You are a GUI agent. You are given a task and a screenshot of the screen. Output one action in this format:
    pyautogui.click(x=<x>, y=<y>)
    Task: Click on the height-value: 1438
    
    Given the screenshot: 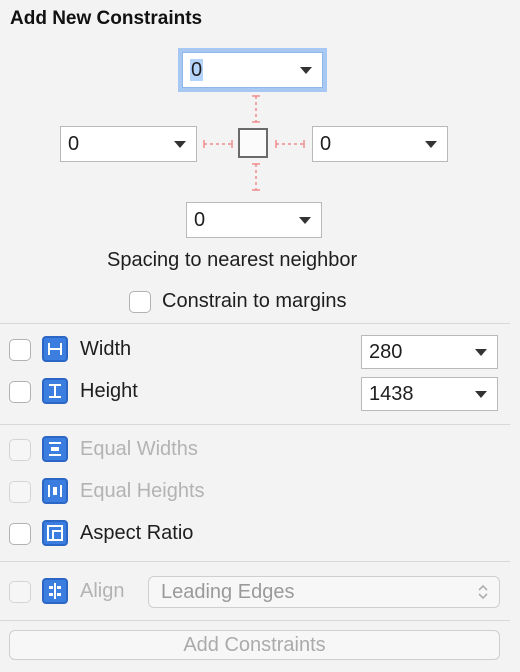 What is the action you would take?
    pyautogui.click(x=391, y=394)
    